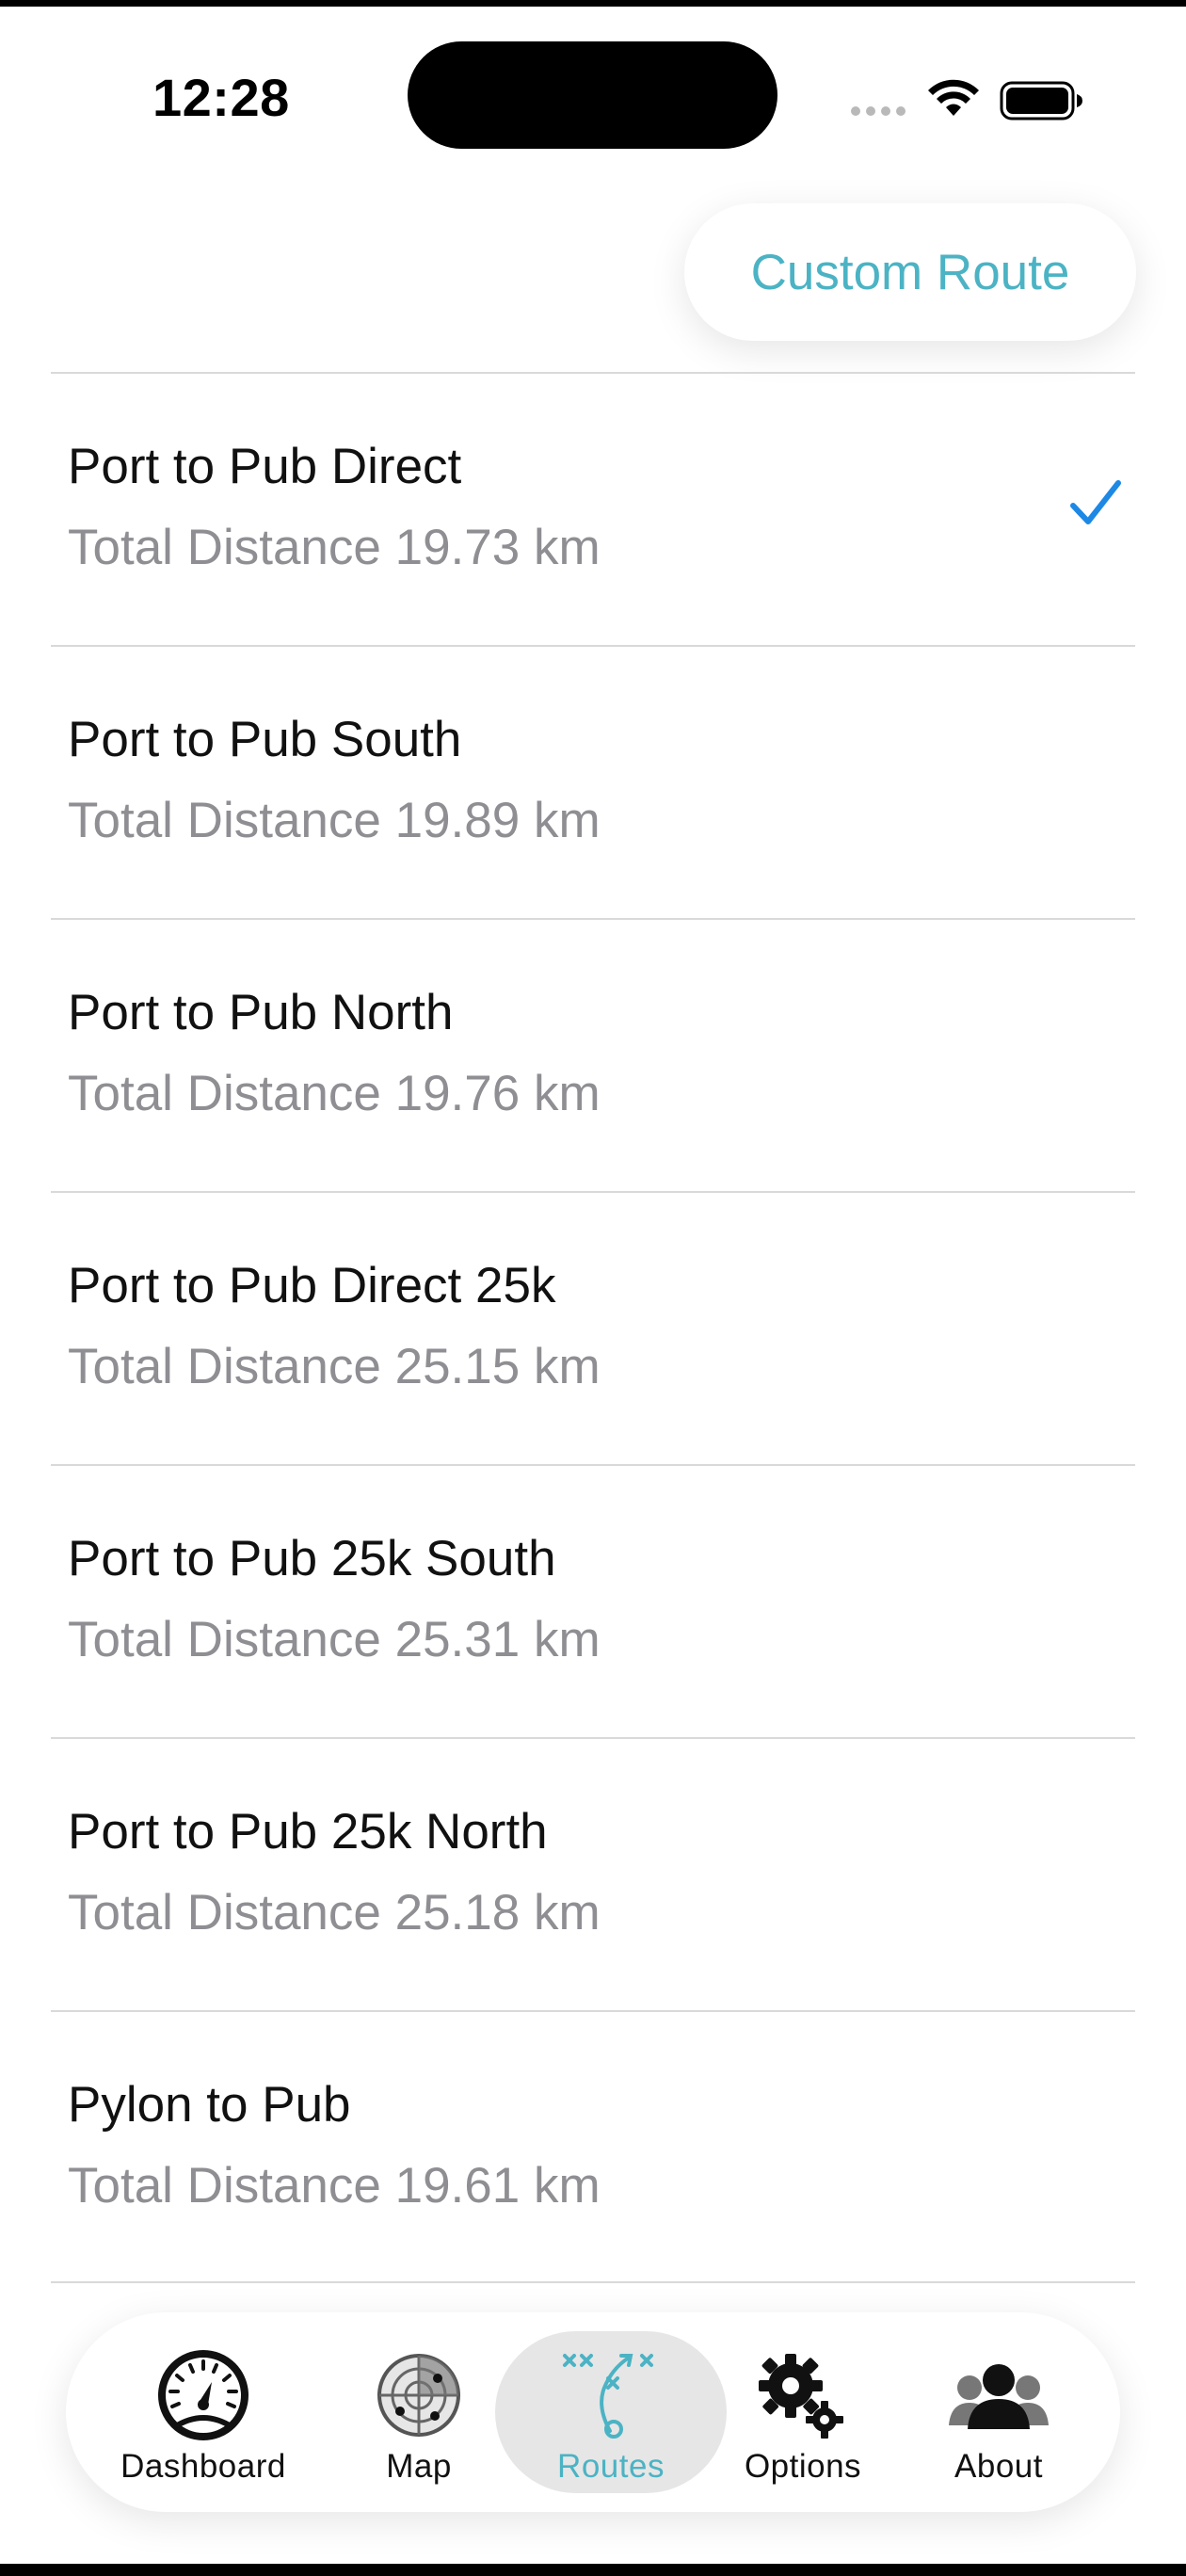 This screenshot has height=2576, width=1186. What do you see at coordinates (312, 1558) in the screenshot?
I see `route-name: Port to Pub 25k South` at bounding box center [312, 1558].